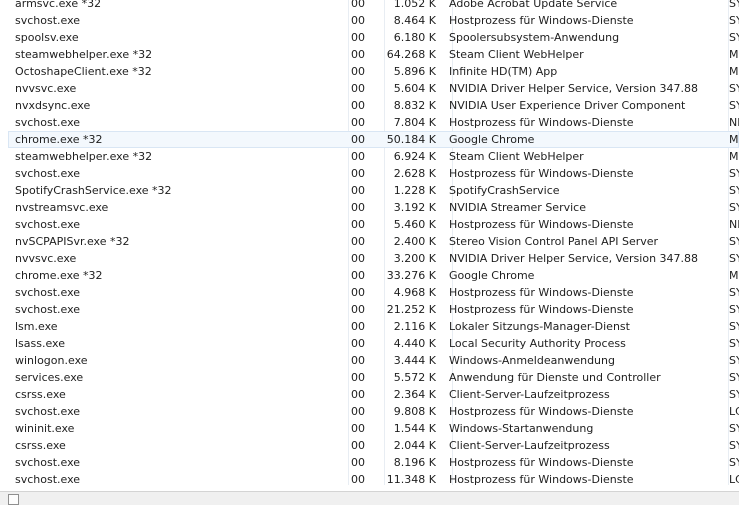  I want to click on process-name: armsvc.exe *32, so click(58, 5).